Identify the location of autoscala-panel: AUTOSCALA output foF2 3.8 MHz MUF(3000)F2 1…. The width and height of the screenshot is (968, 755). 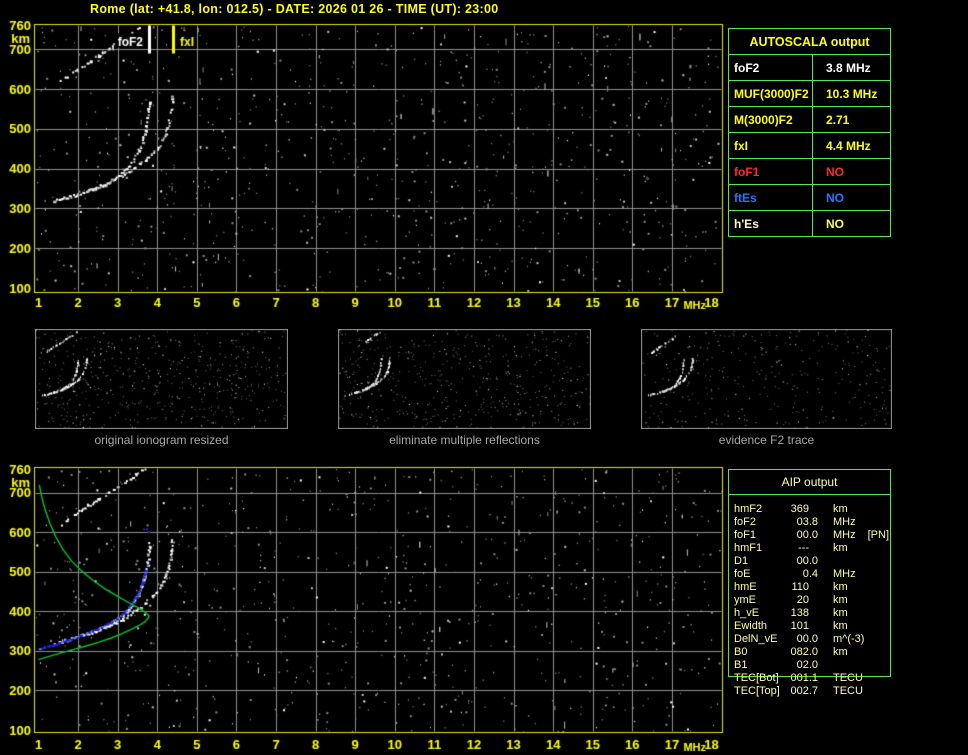
(809, 132).